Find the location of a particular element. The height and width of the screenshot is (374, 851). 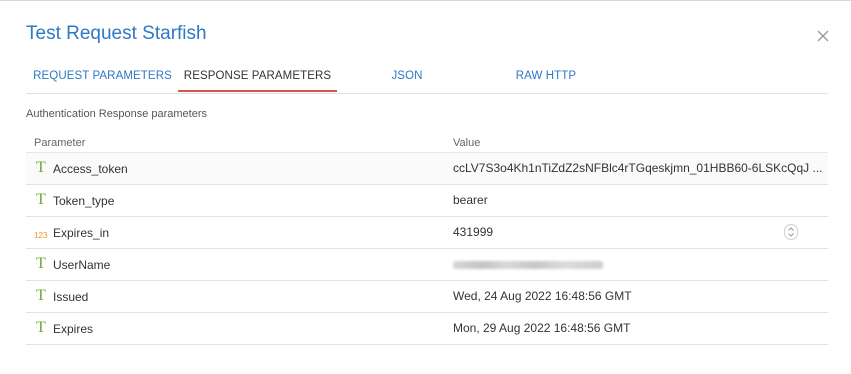

table-header: Parameter Value is located at coordinates (427, 143).